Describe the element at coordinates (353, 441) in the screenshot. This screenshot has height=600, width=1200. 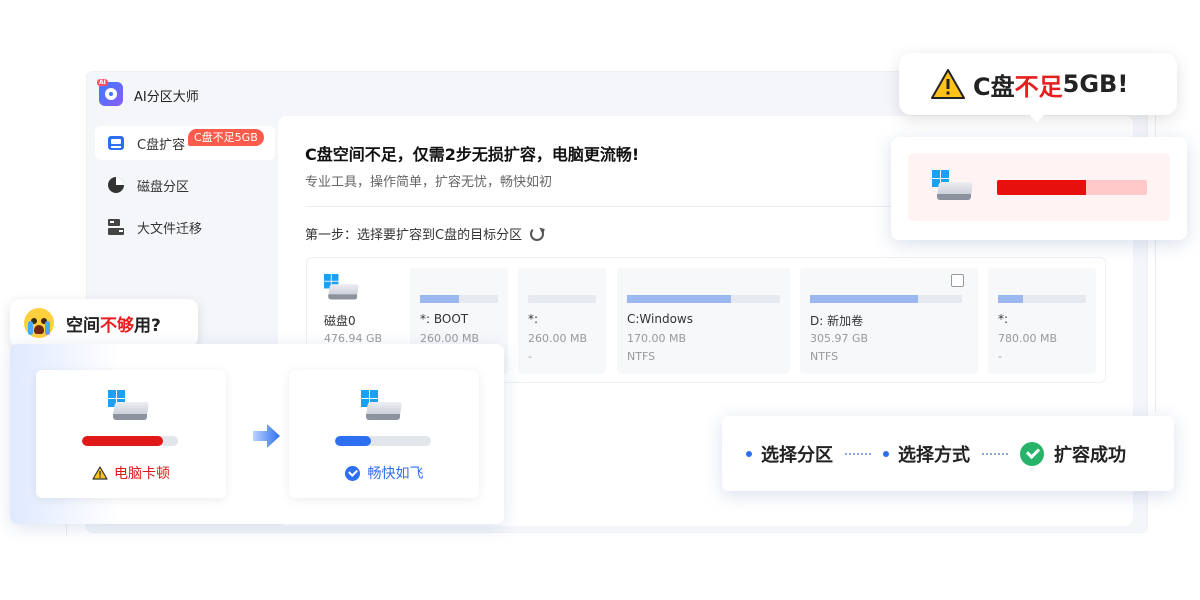
I see `after-usage-fill` at that location.